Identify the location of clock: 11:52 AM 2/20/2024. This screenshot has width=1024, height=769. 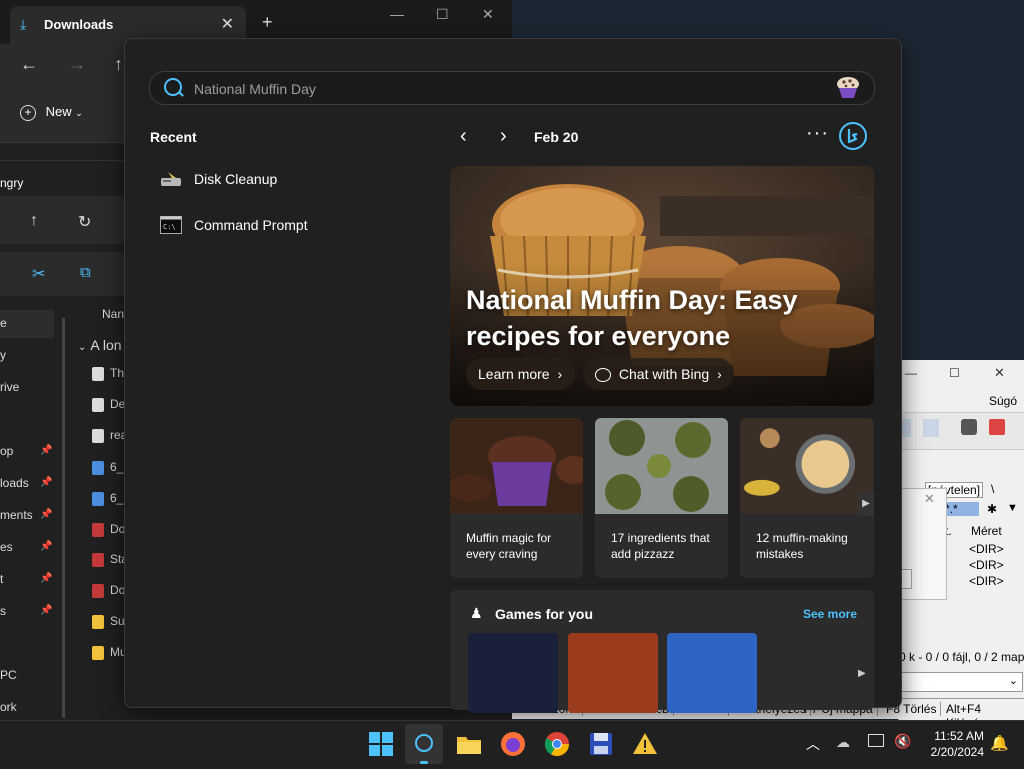
(952, 744).